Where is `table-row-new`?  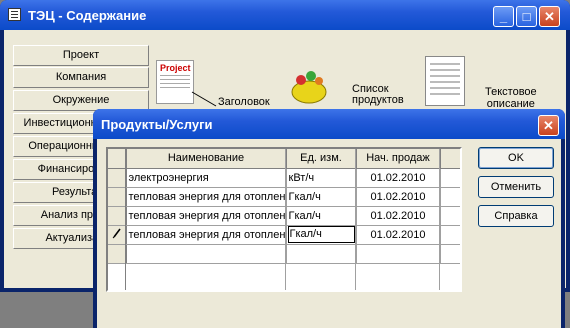
table-row-new is located at coordinates (284, 254).